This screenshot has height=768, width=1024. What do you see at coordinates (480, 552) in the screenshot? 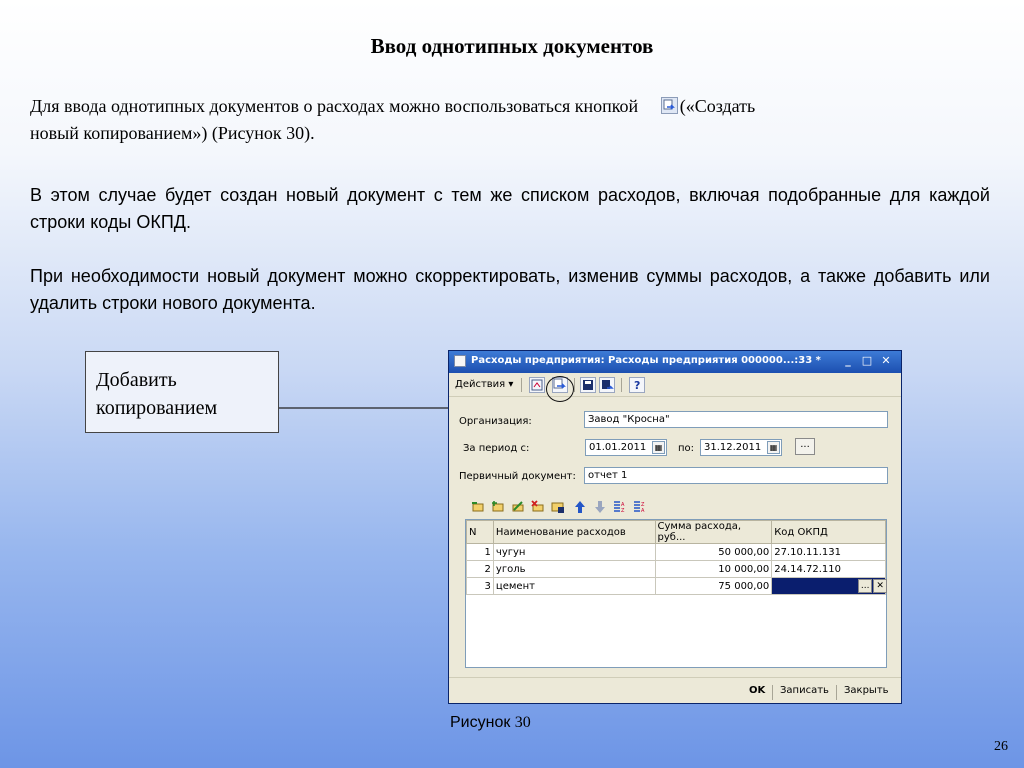
I see `row-number: 1` at bounding box center [480, 552].